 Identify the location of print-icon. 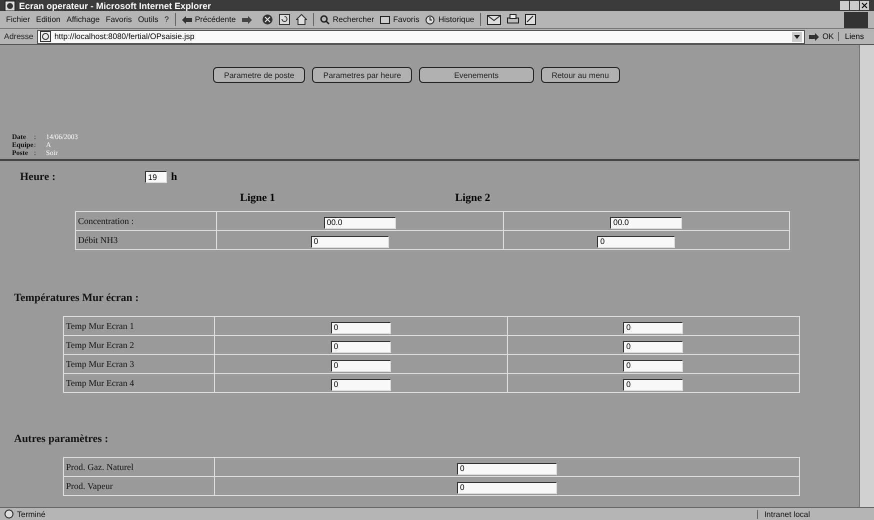
(513, 19).